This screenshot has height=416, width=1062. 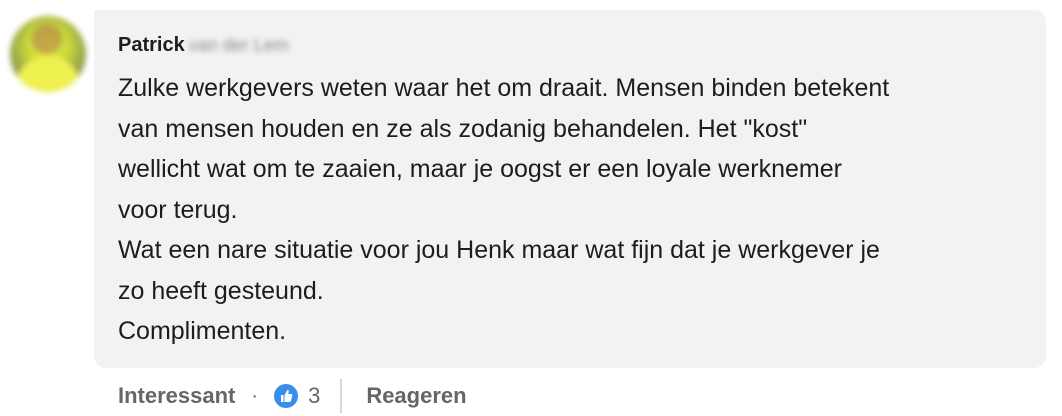 I want to click on thumbs-up-icon, so click(x=286, y=396).